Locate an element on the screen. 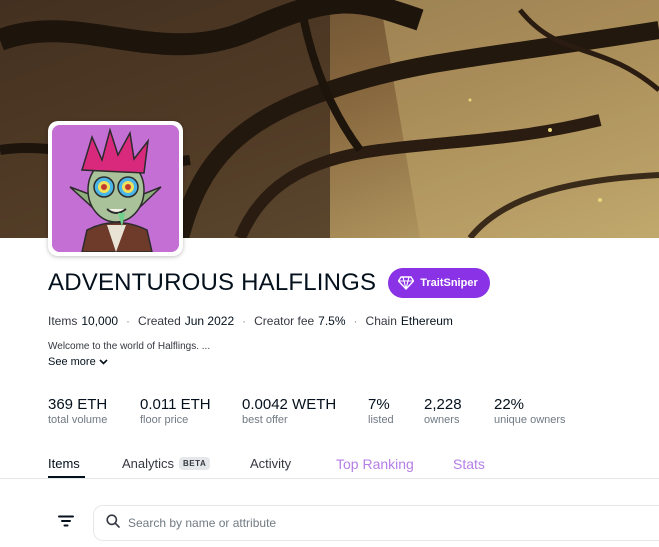 The image size is (659, 547). collection-header: ADVENTUROUS HALFLINGS TraitSniper is located at coordinates (269, 283).